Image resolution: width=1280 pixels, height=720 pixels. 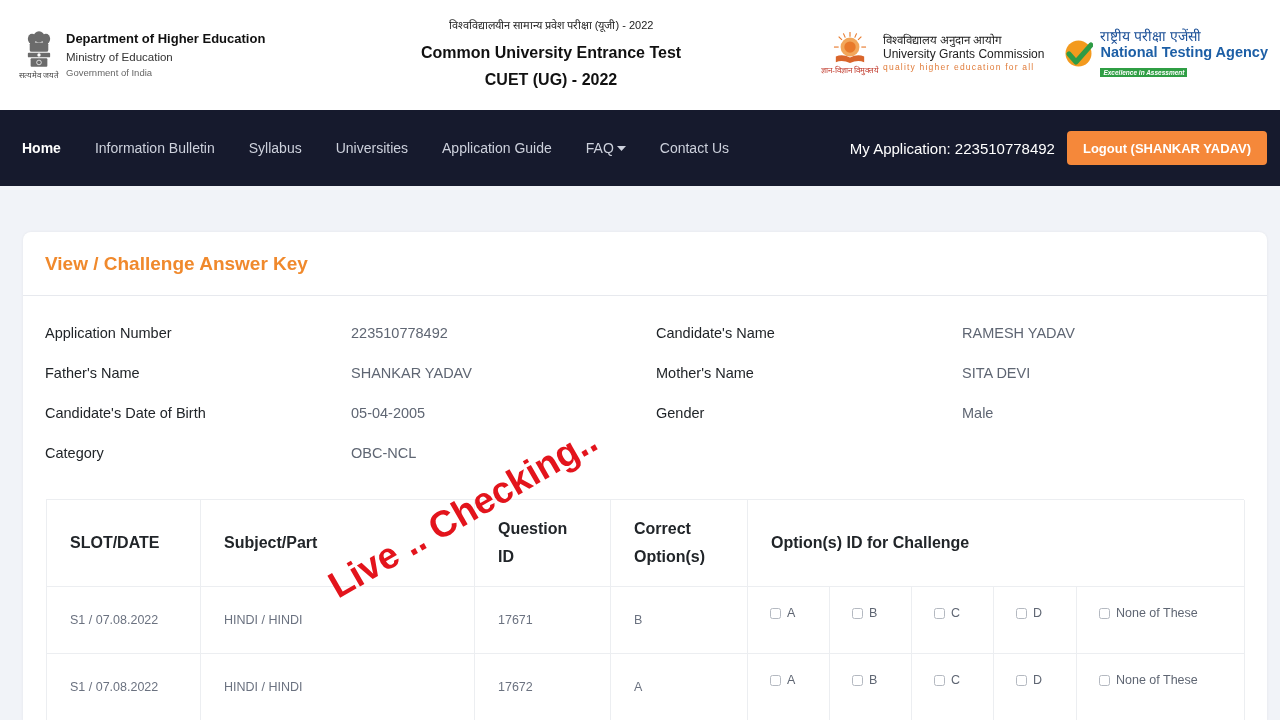 I want to click on field-label: Candidate's Date of Birth, so click(x=125, y=413).